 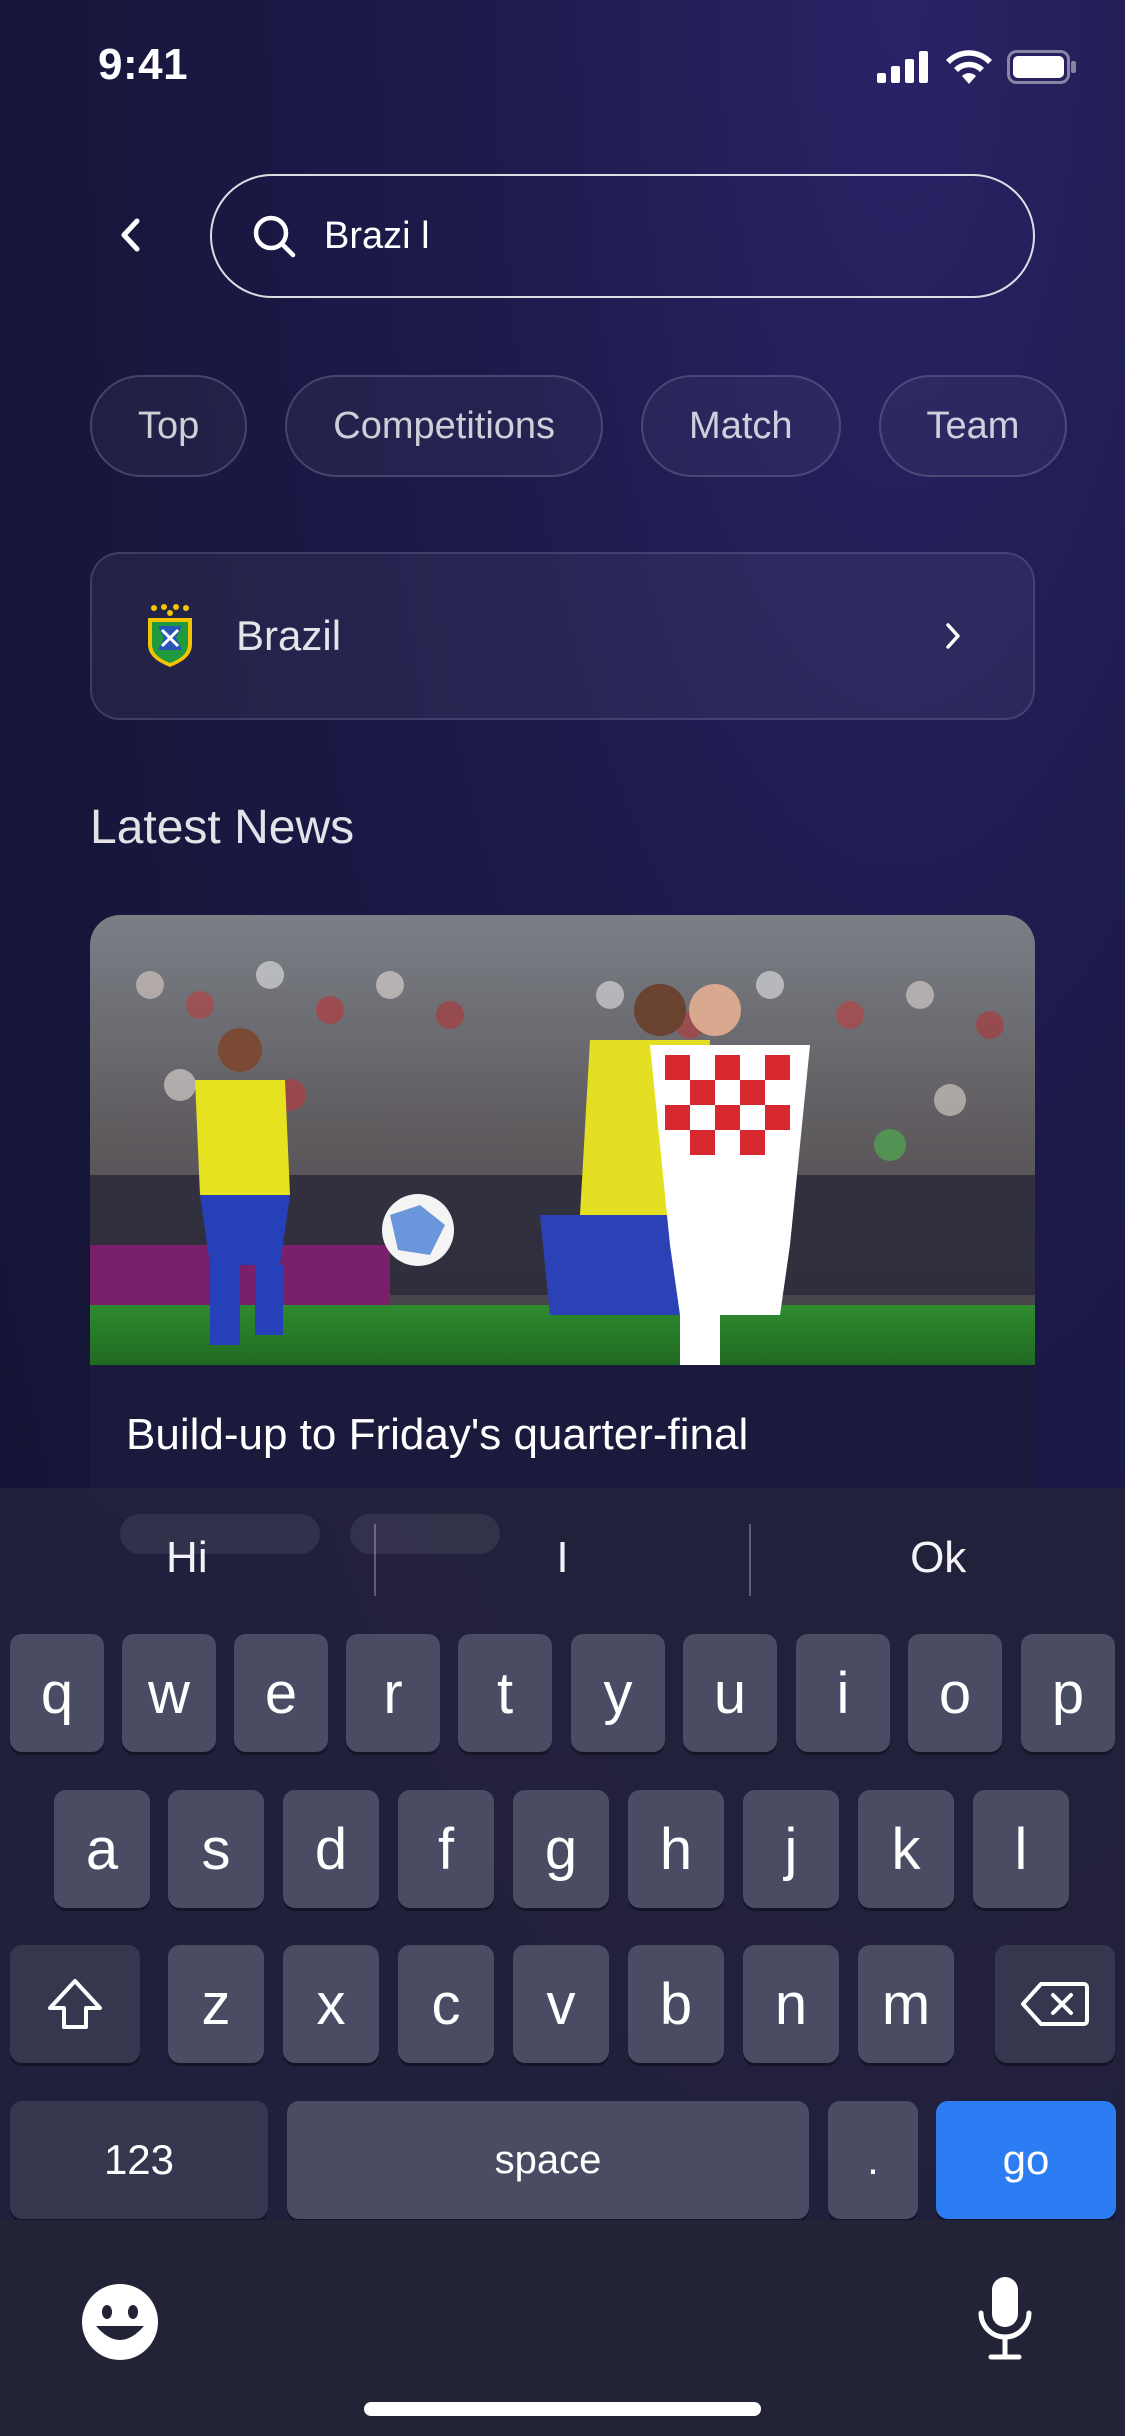 What do you see at coordinates (276, 236) in the screenshot?
I see `search-icon` at bounding box center [276, 236].